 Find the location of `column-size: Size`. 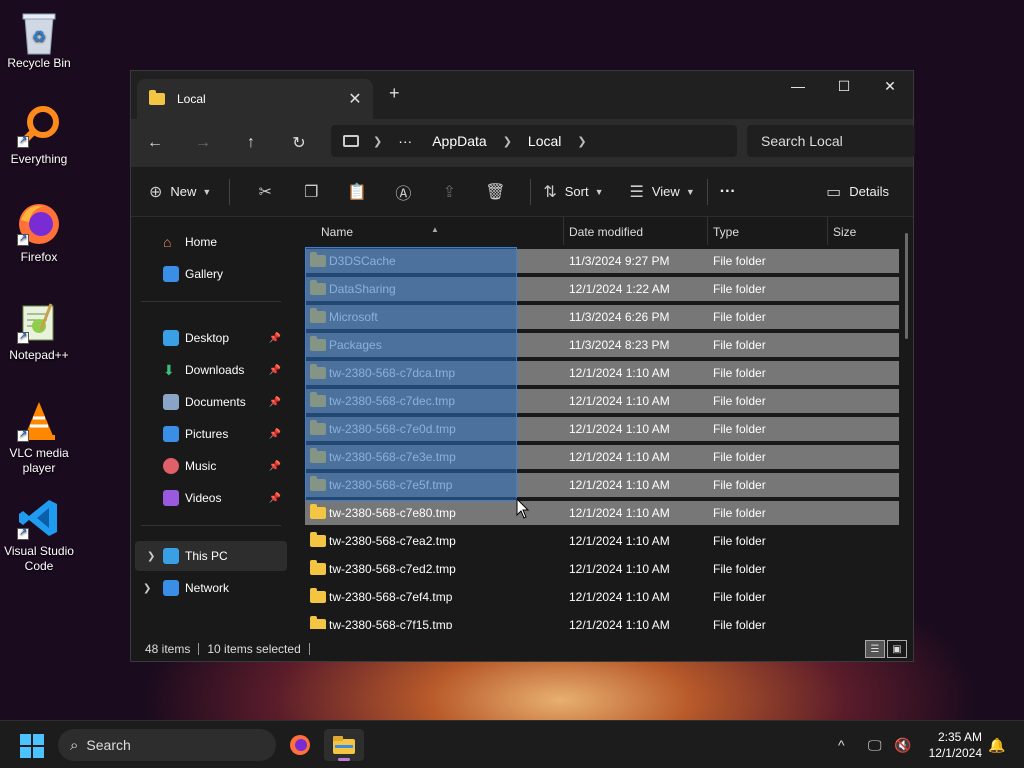

column-size: Size is located at coordinates (844, 232).